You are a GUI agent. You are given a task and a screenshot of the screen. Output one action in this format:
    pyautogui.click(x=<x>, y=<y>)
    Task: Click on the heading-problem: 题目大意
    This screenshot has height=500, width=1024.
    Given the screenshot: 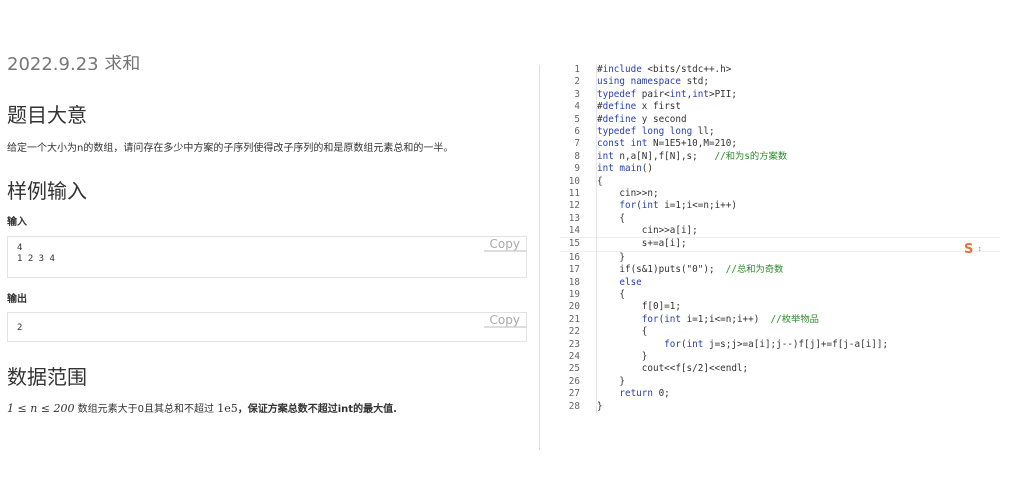 What is the action you would take?
    pyautogui.click(x=47, y=115)
    